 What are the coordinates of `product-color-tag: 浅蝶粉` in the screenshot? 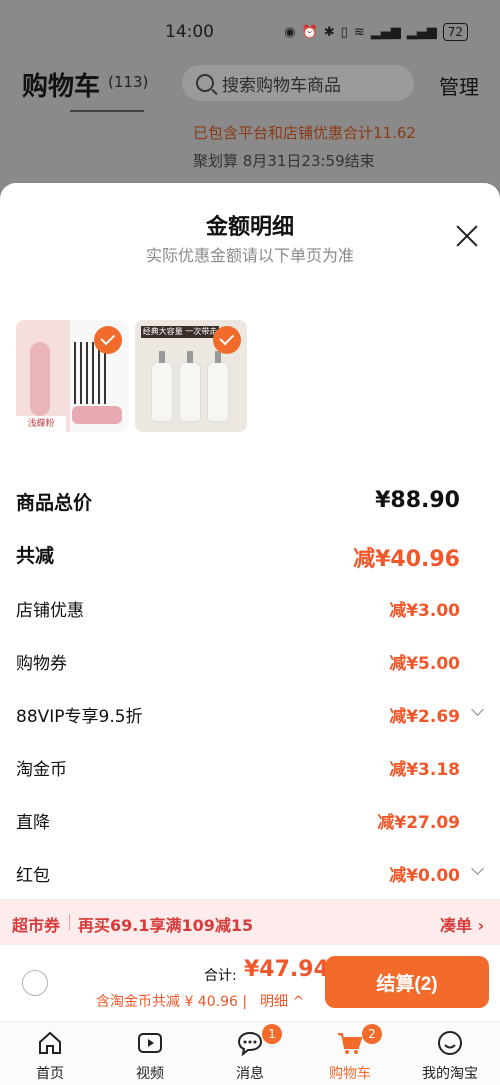 It's located at (41, 424).